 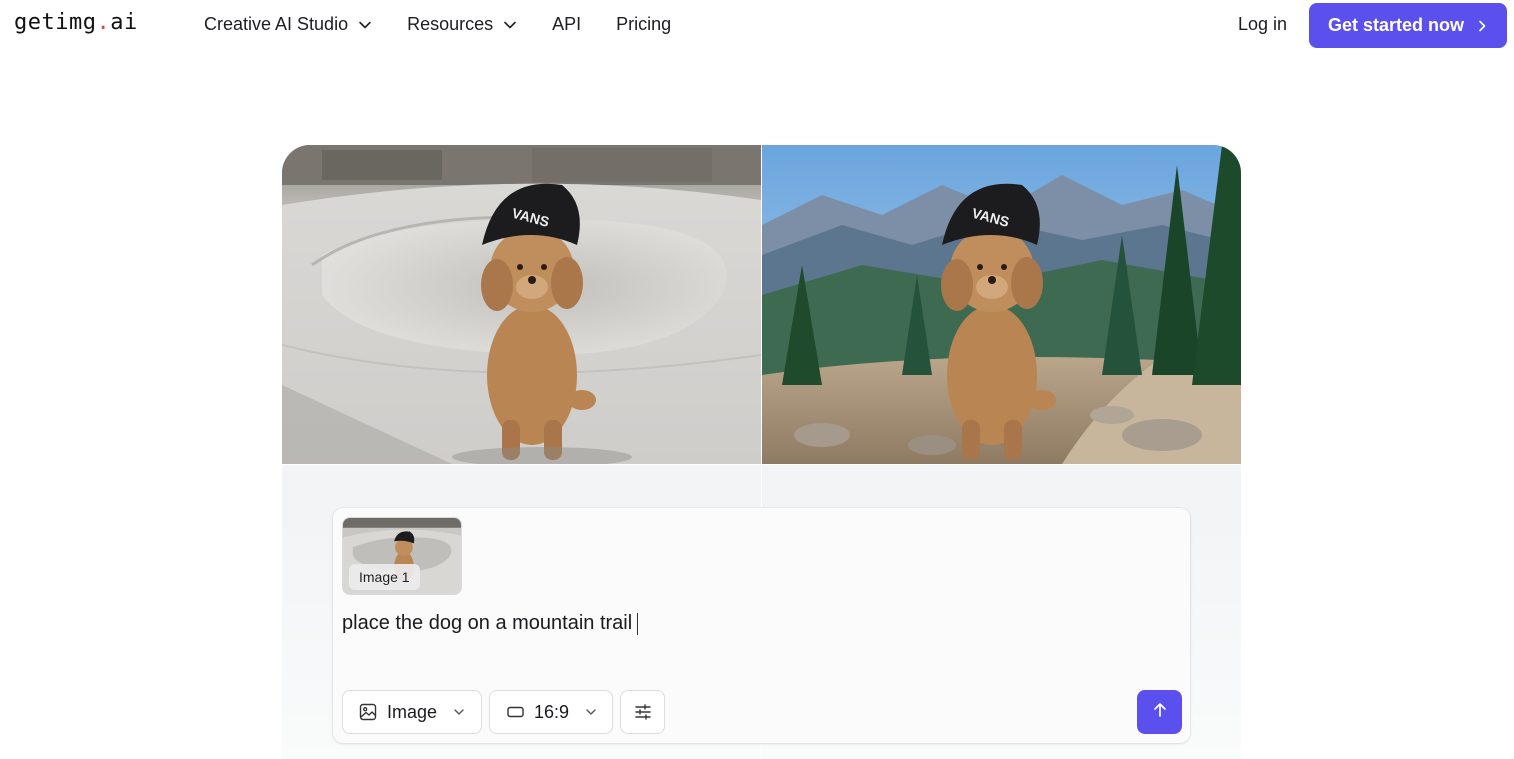 I want to click on arrow-up-icon, so click(x=1160, y=712).